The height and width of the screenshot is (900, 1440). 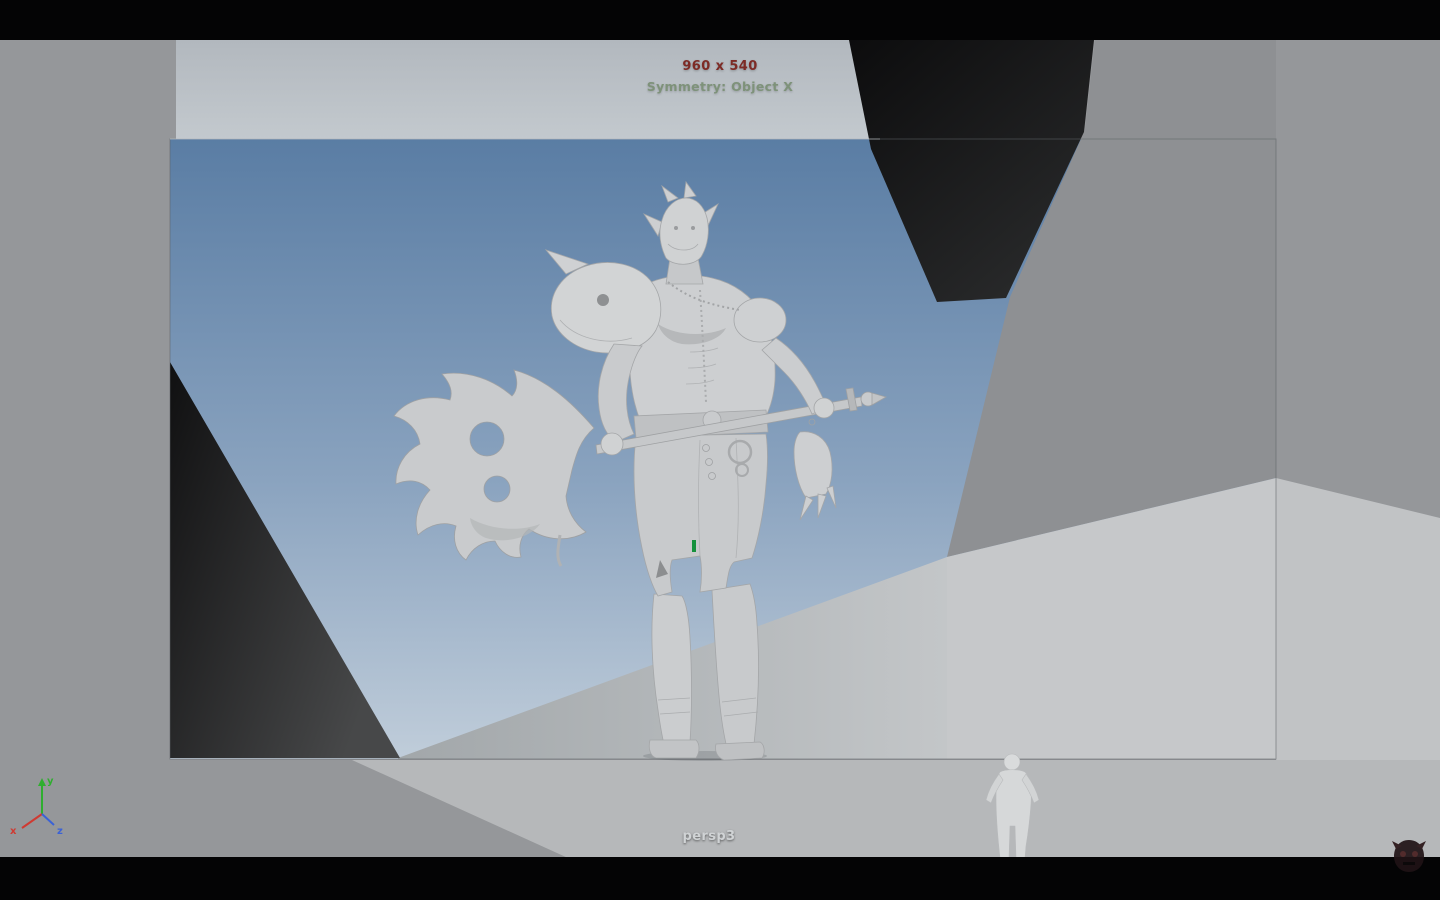 I want to click on letterbox-top, so click(x=720, y=20).